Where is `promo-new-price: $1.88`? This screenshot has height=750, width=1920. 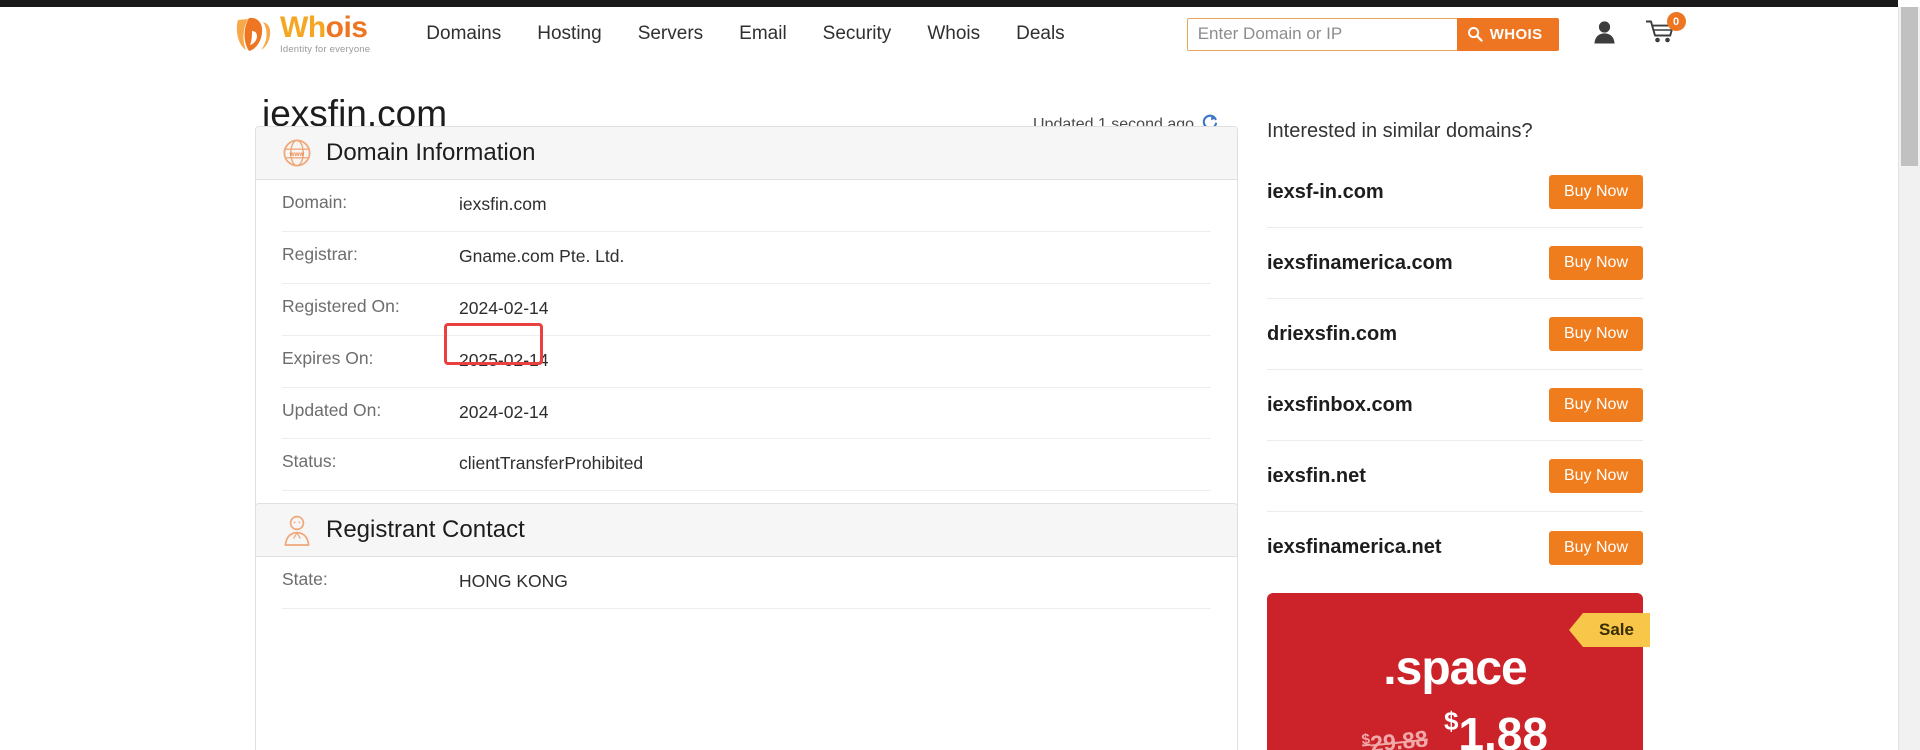
promo-new-price: $1.88 is located at coordinates (1496, 728).